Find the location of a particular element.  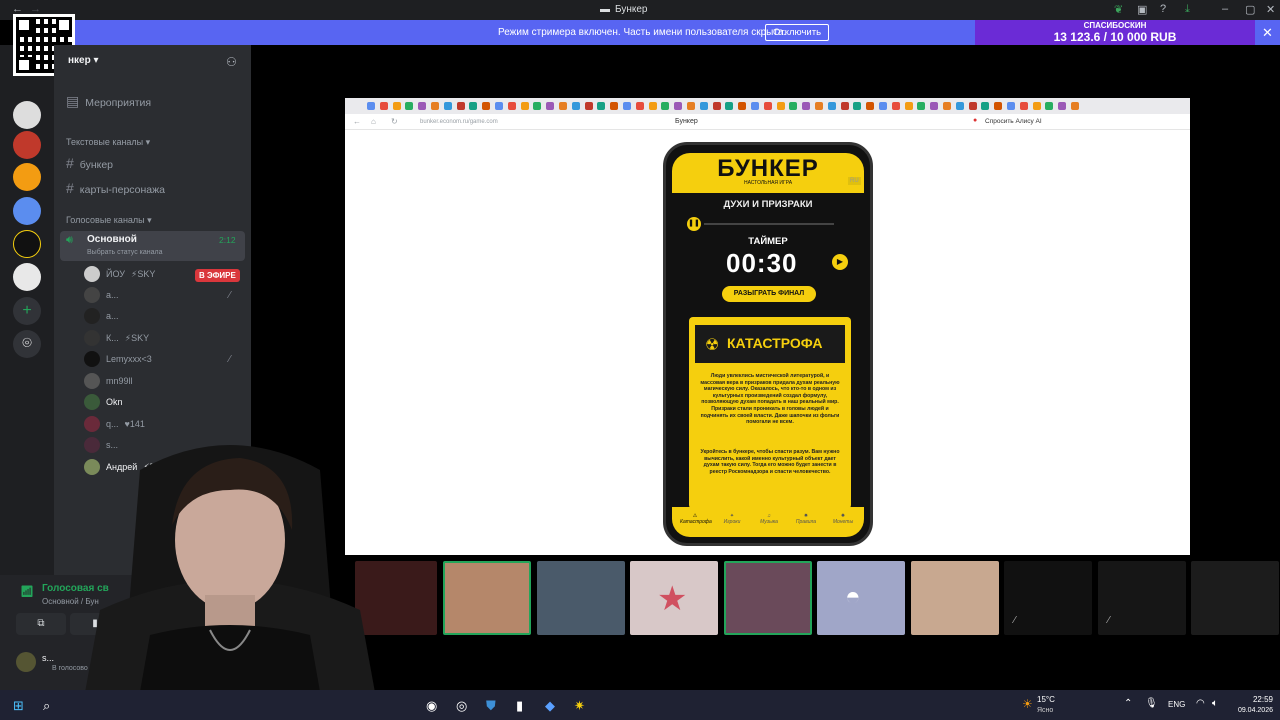

nav-music: ♫ Музыка is located at coordinates (769, 519).